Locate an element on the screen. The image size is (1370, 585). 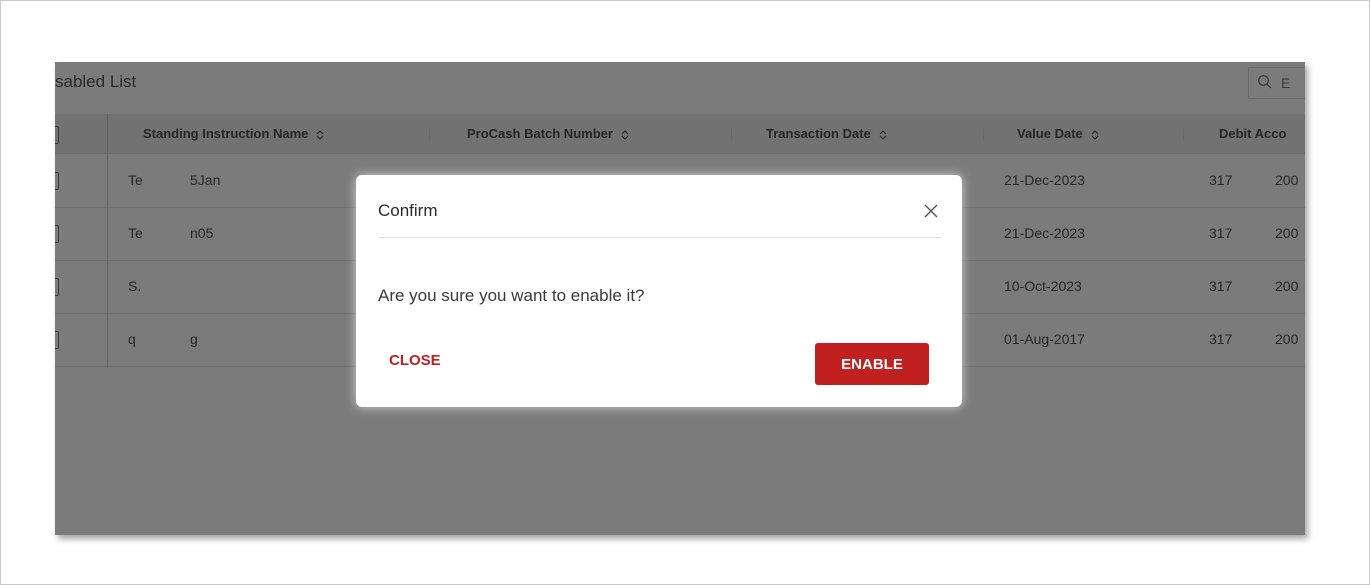
column-header-value-date: Value Date is located at coordinates (1058, 133).